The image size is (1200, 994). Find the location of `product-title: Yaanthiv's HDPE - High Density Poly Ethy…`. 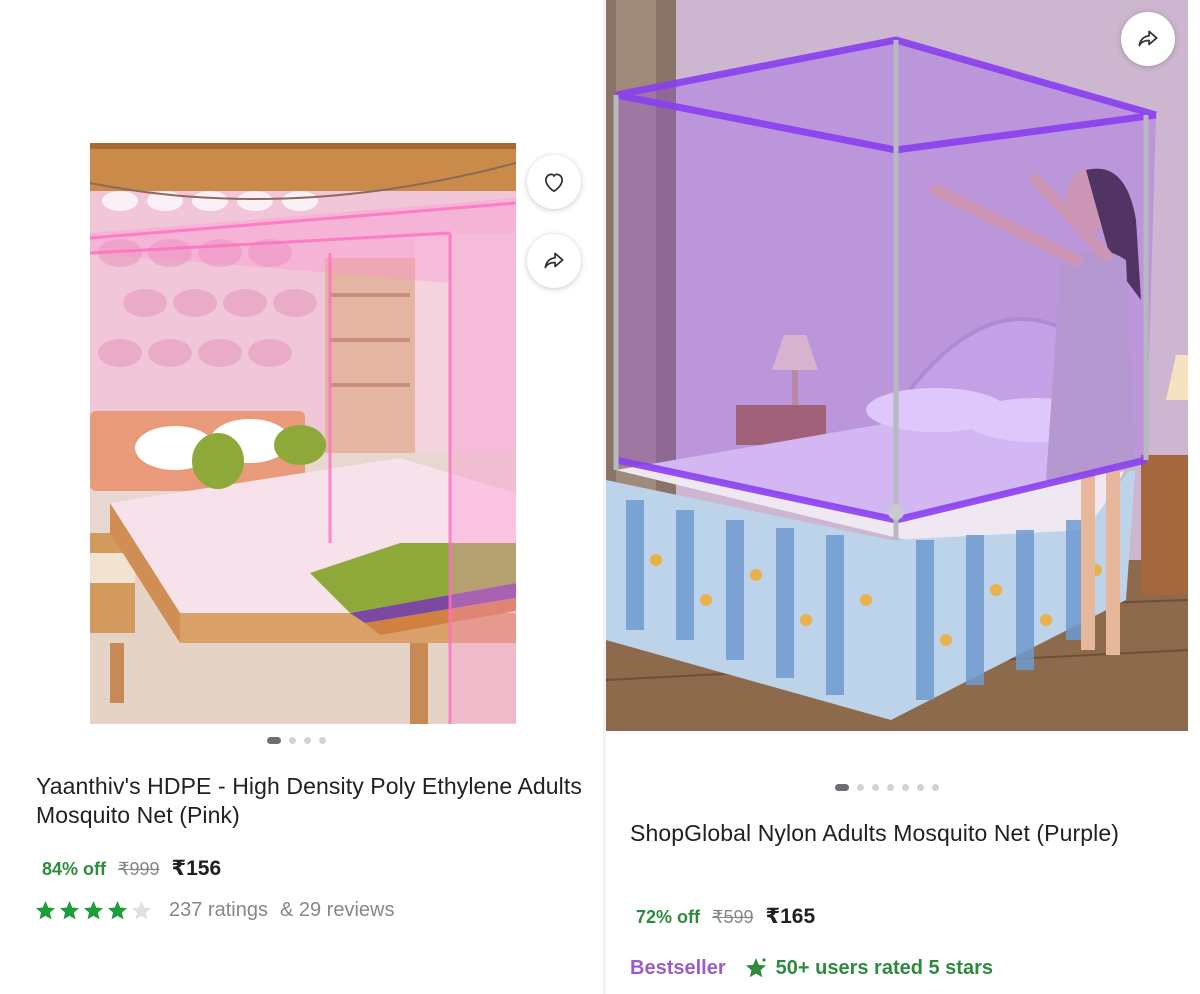

product-title: Yaanthiv's HDPE - High Density Poly Ethy… is located at coordinates (311, 801).